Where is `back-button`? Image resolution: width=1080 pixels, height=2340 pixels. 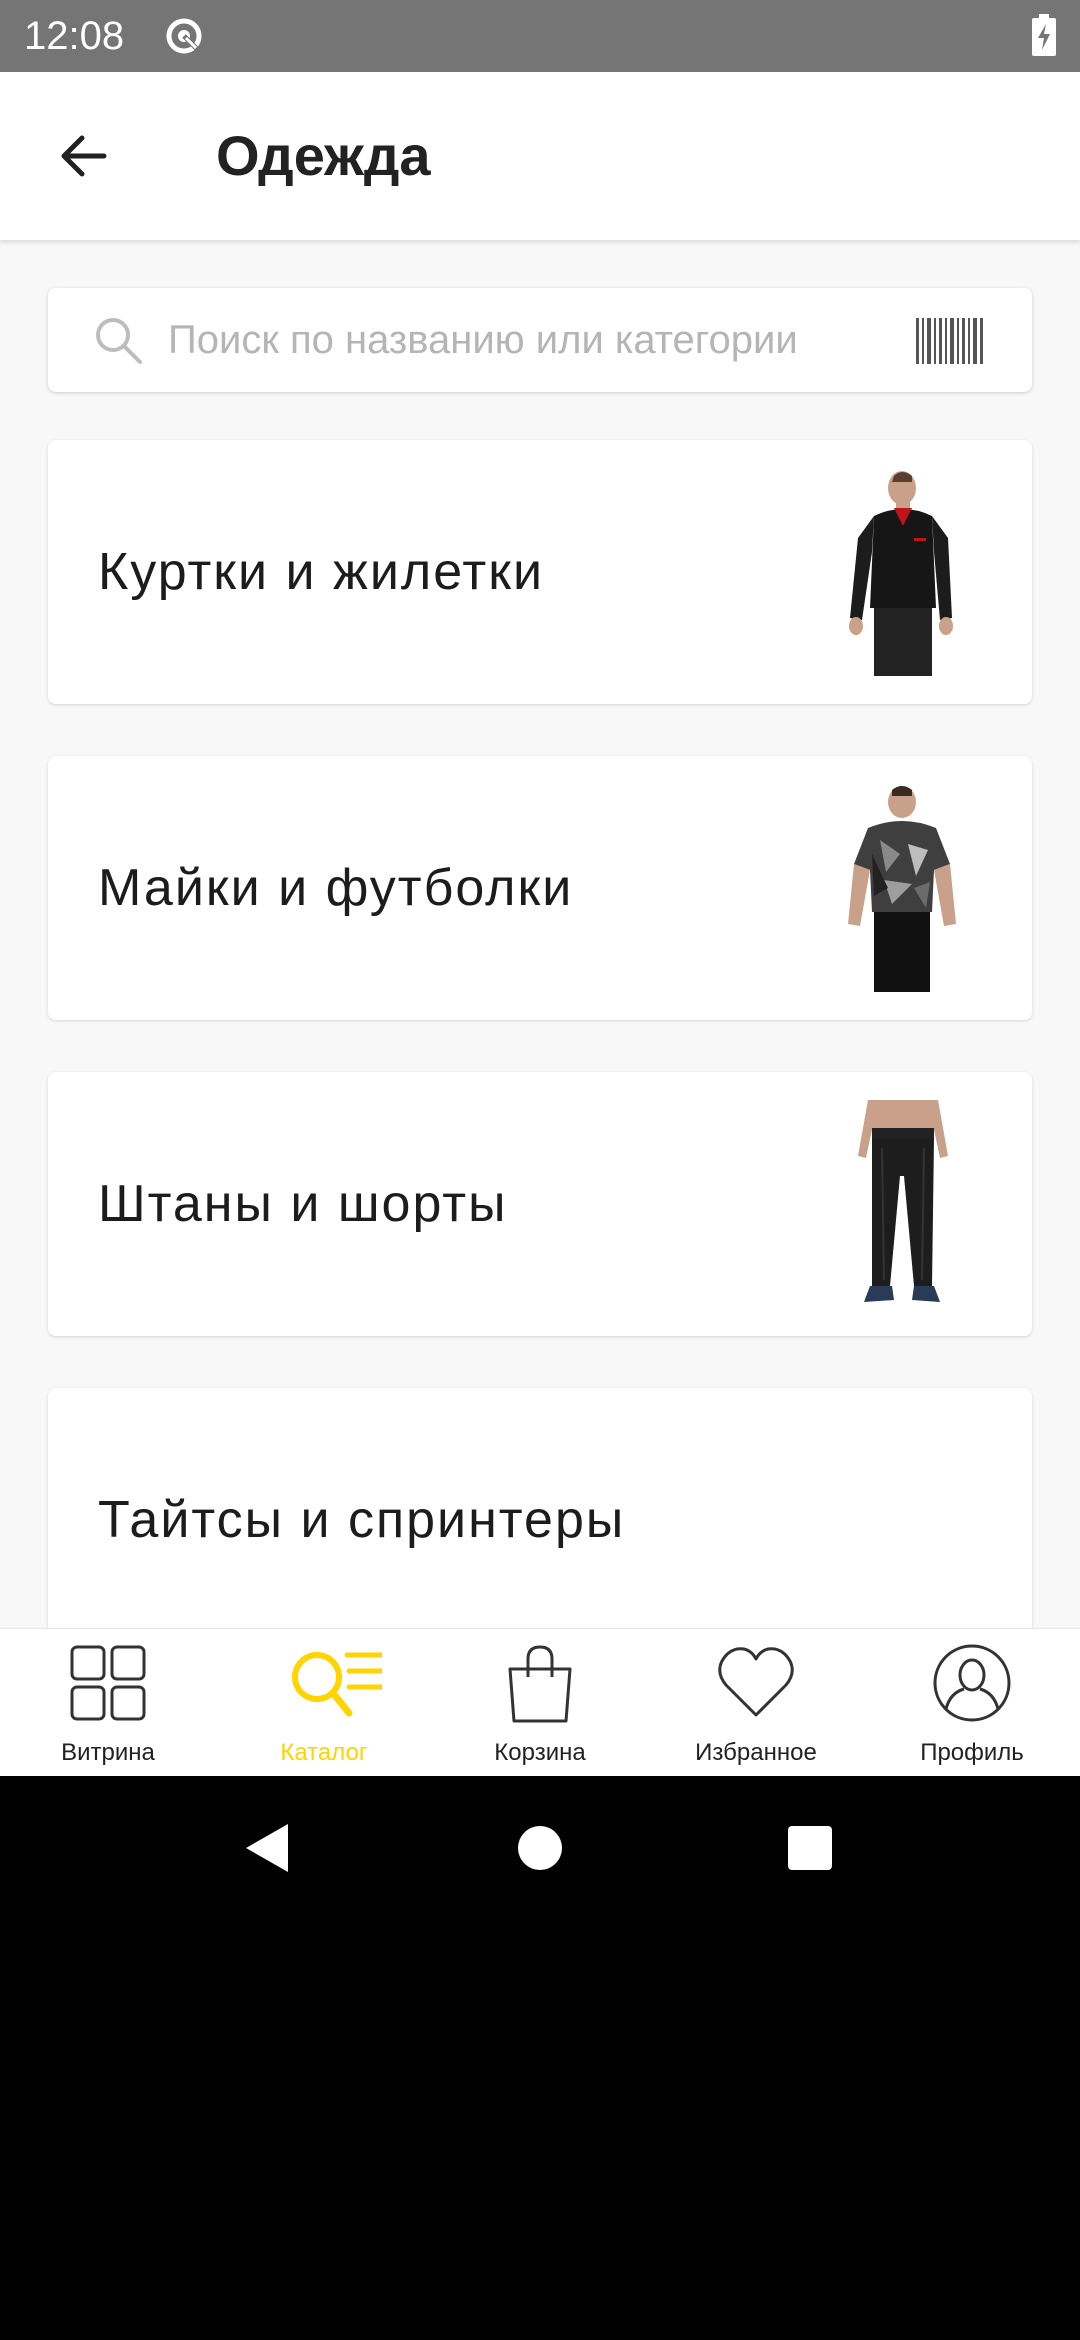 back-button is located at coordinates (84, 156).